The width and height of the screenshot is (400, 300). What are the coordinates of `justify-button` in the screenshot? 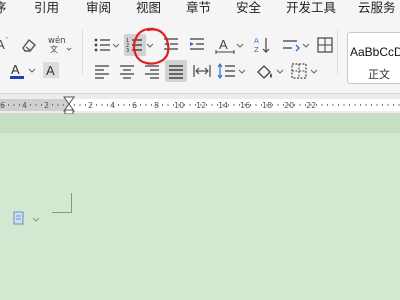 It's located at (176, 71).